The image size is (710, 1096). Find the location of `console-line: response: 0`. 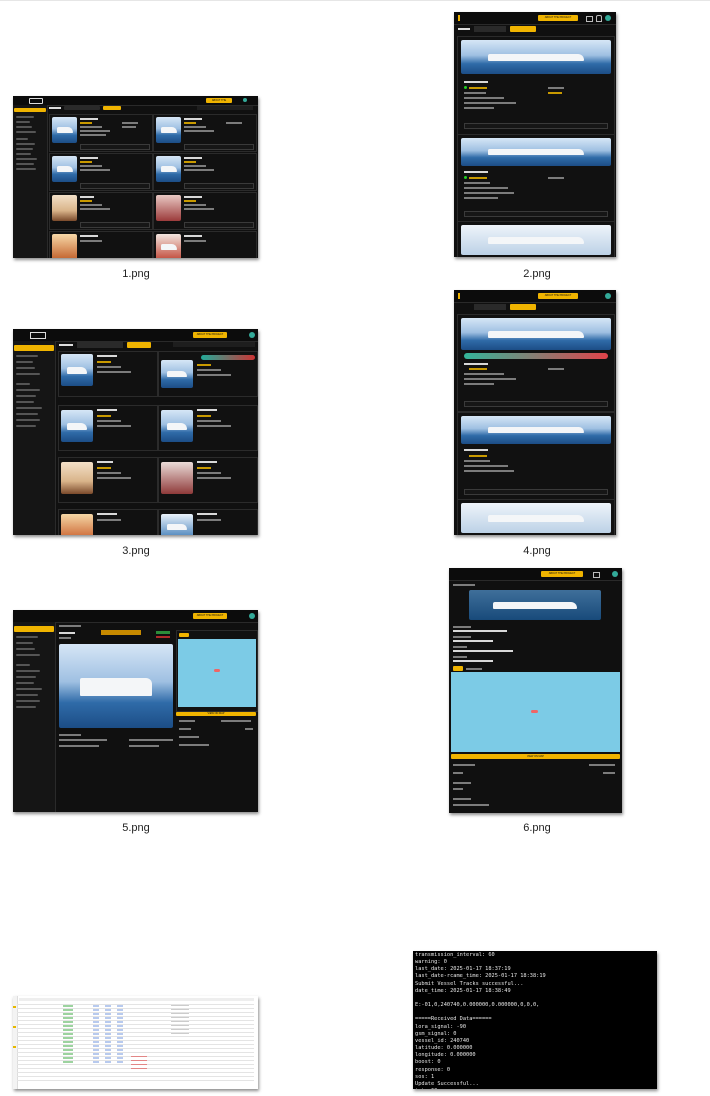

console-line: response: 0 is located at coordinates (433, 1069).